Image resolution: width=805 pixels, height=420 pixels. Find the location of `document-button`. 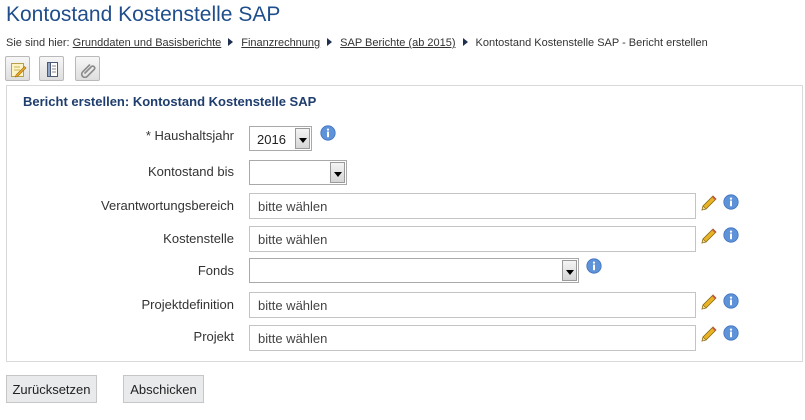

document-button is located at coordinates (51, 68).